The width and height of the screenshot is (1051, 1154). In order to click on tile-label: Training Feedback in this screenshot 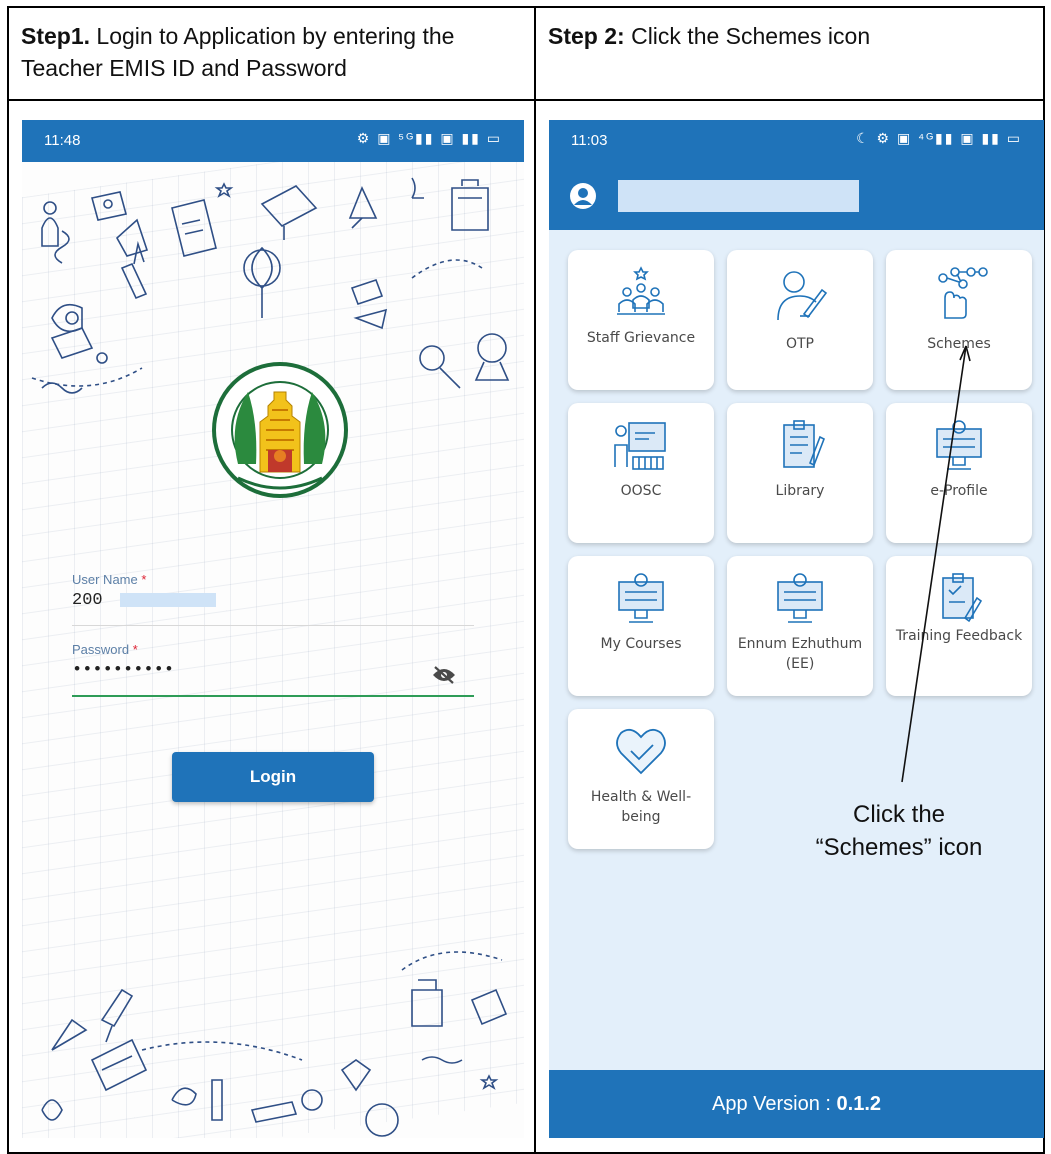, I will do `click(959, 636)`.